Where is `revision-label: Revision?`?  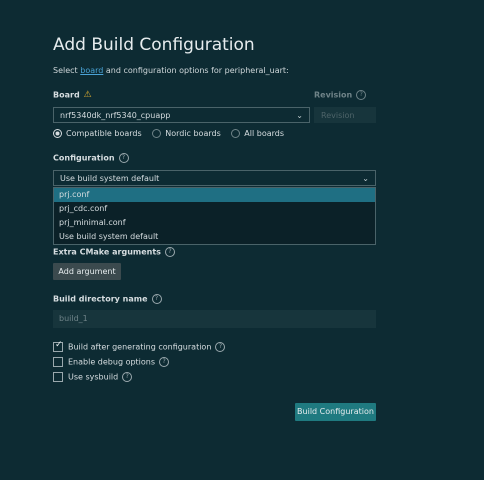
revision-label: Revision? is located at coordinates (340, 95).